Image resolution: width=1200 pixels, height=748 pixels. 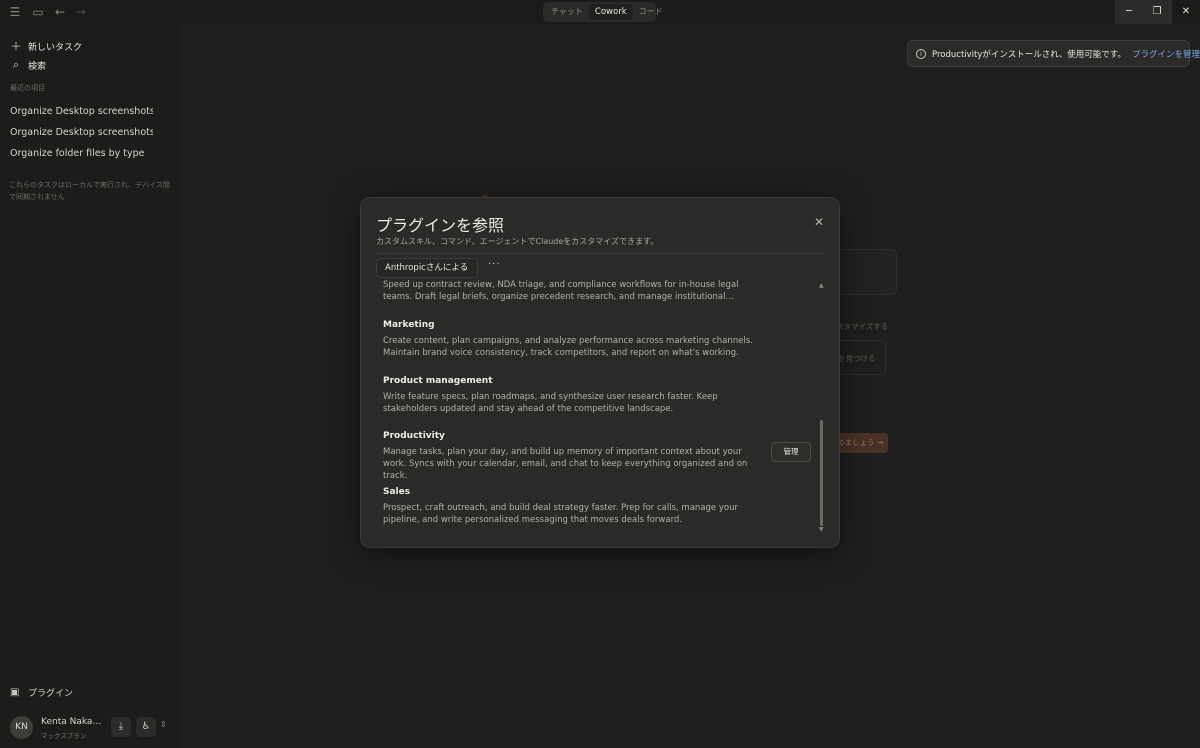 What do you see at coordinates (819, 222) in the screenshot?
I see `close-icon: ✕` at bounding box center [819, 222].